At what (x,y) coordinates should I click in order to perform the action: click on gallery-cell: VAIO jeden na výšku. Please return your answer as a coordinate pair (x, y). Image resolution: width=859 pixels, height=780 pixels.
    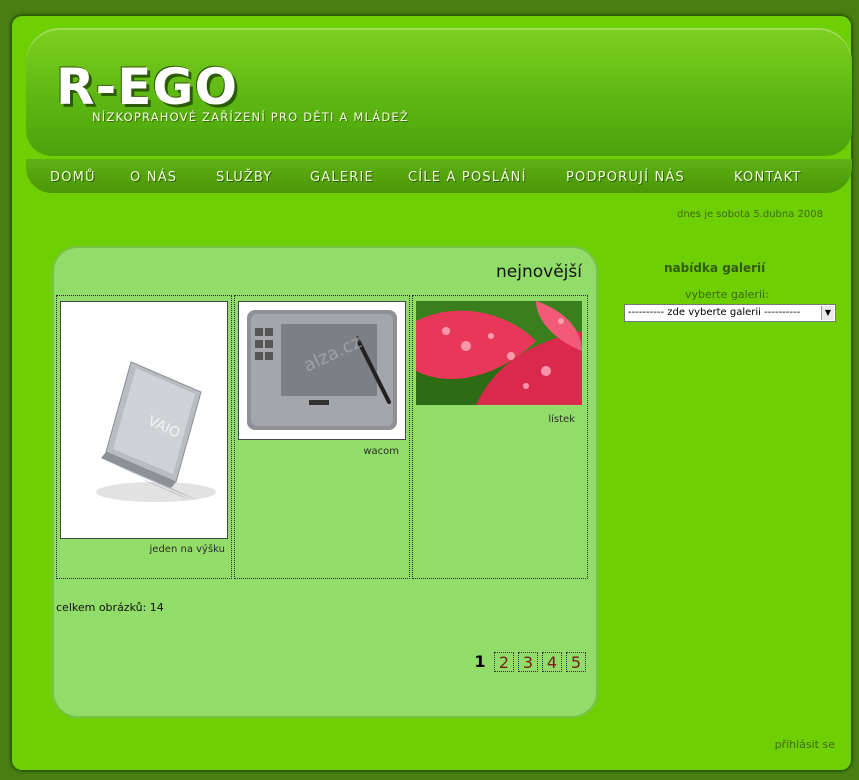
    Looking at the image, I should click on (144, 437).